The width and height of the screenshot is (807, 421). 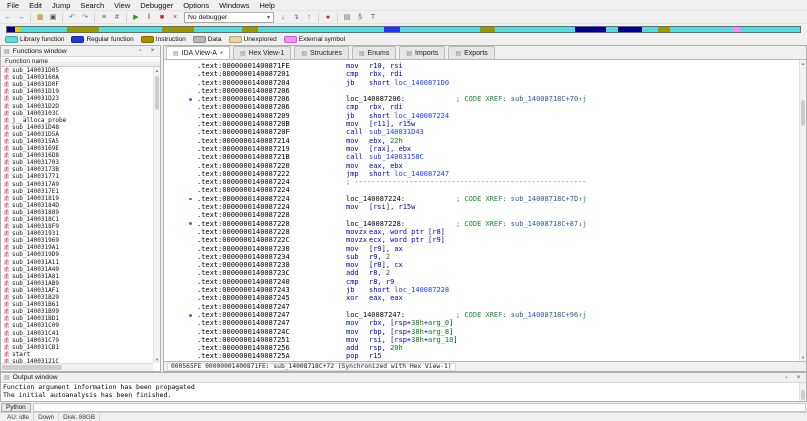 I want to click on function-list-item: f sub_140031B99, so click(x=77, y=311).